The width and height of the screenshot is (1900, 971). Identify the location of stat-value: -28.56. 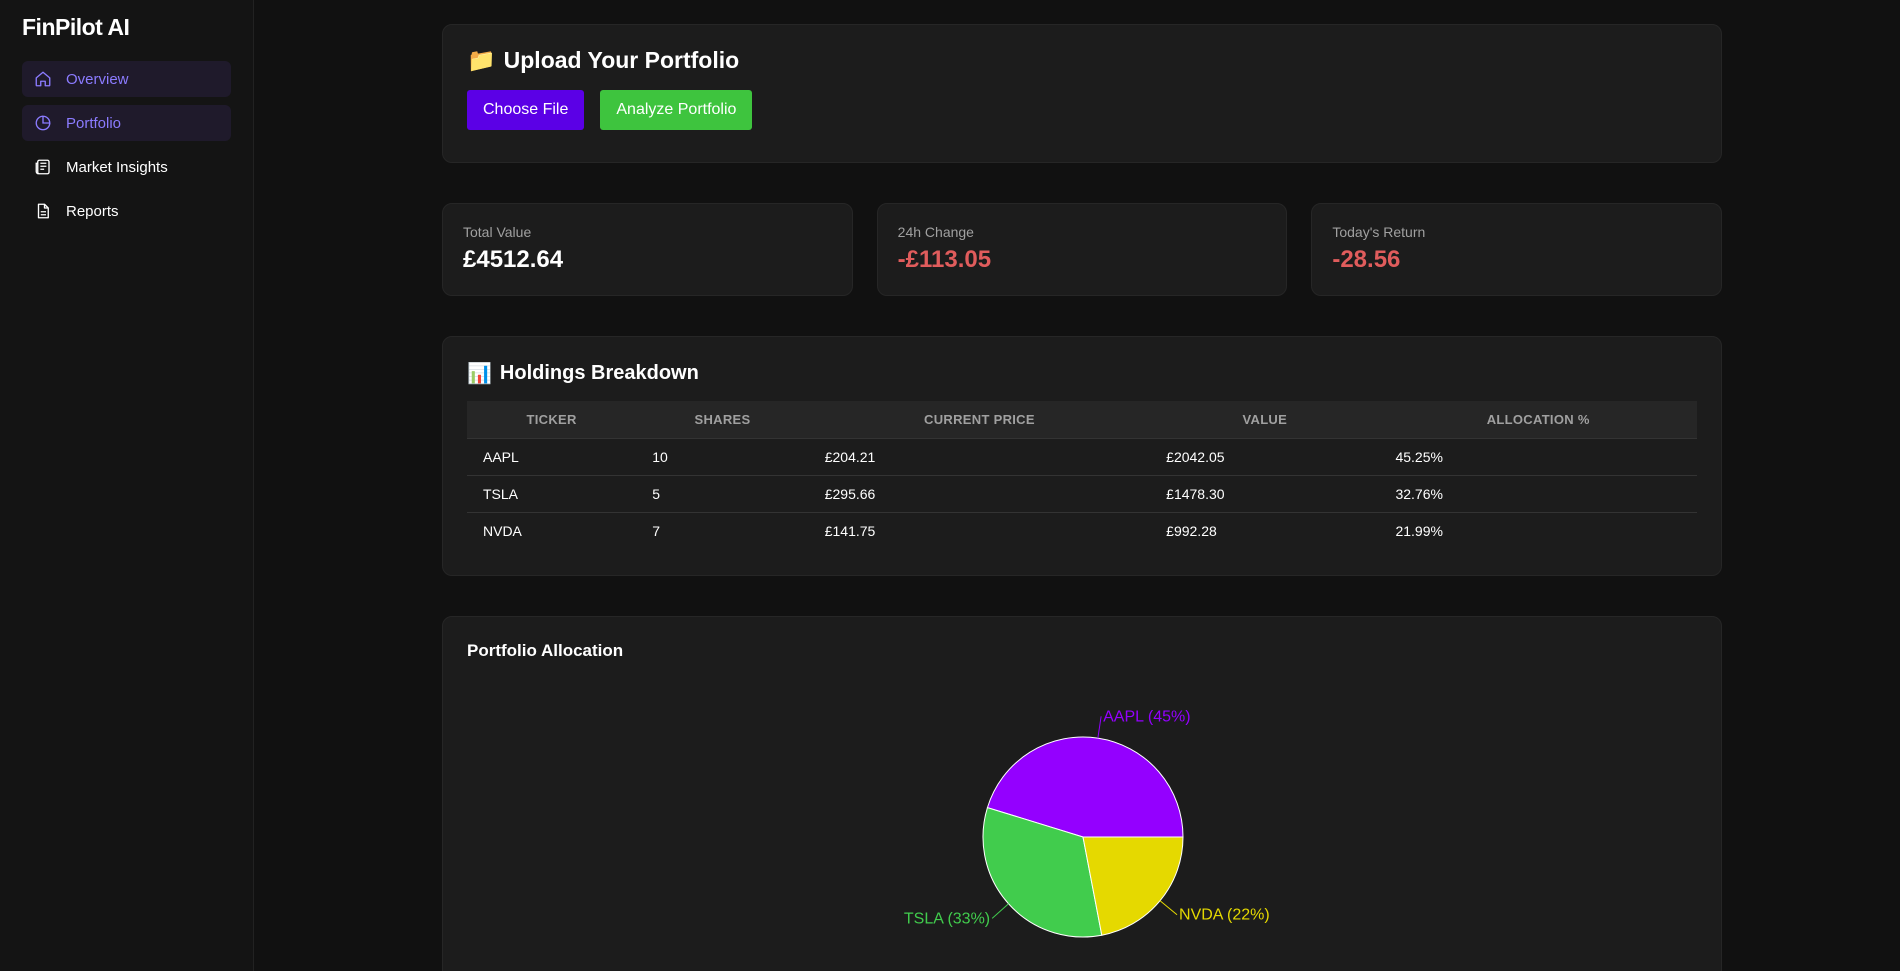
(1366, 259).